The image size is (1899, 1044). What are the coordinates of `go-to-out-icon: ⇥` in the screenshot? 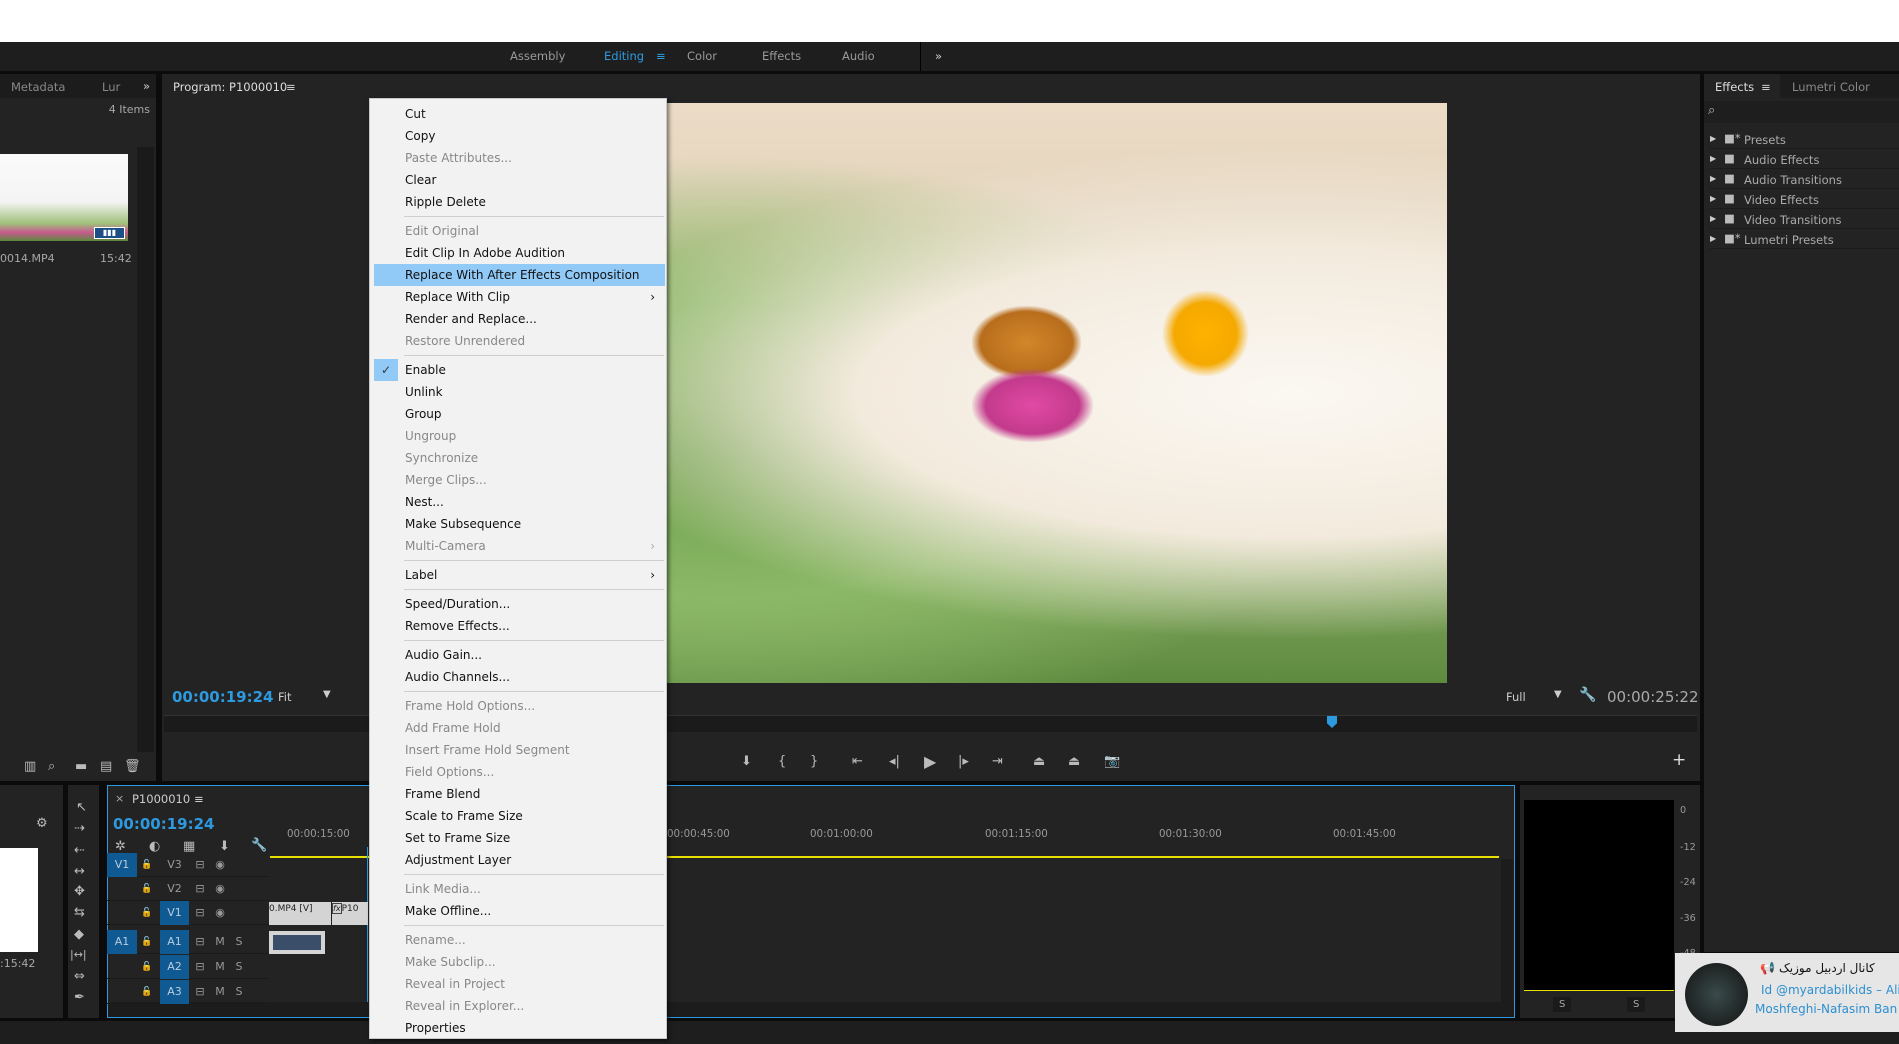 It's located at (997, 761).